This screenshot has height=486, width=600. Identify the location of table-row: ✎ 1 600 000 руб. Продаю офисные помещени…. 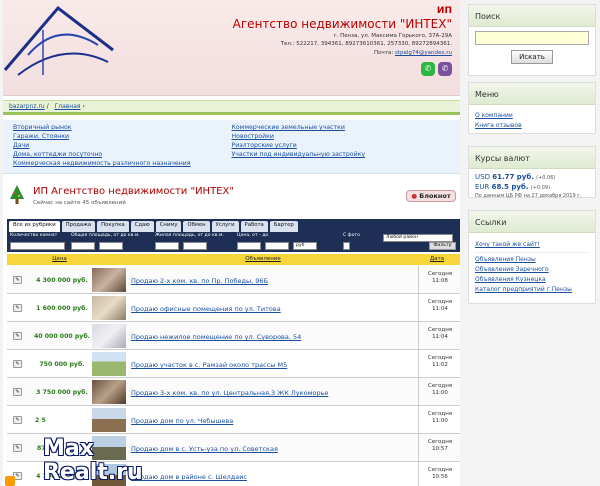
(233, 308).